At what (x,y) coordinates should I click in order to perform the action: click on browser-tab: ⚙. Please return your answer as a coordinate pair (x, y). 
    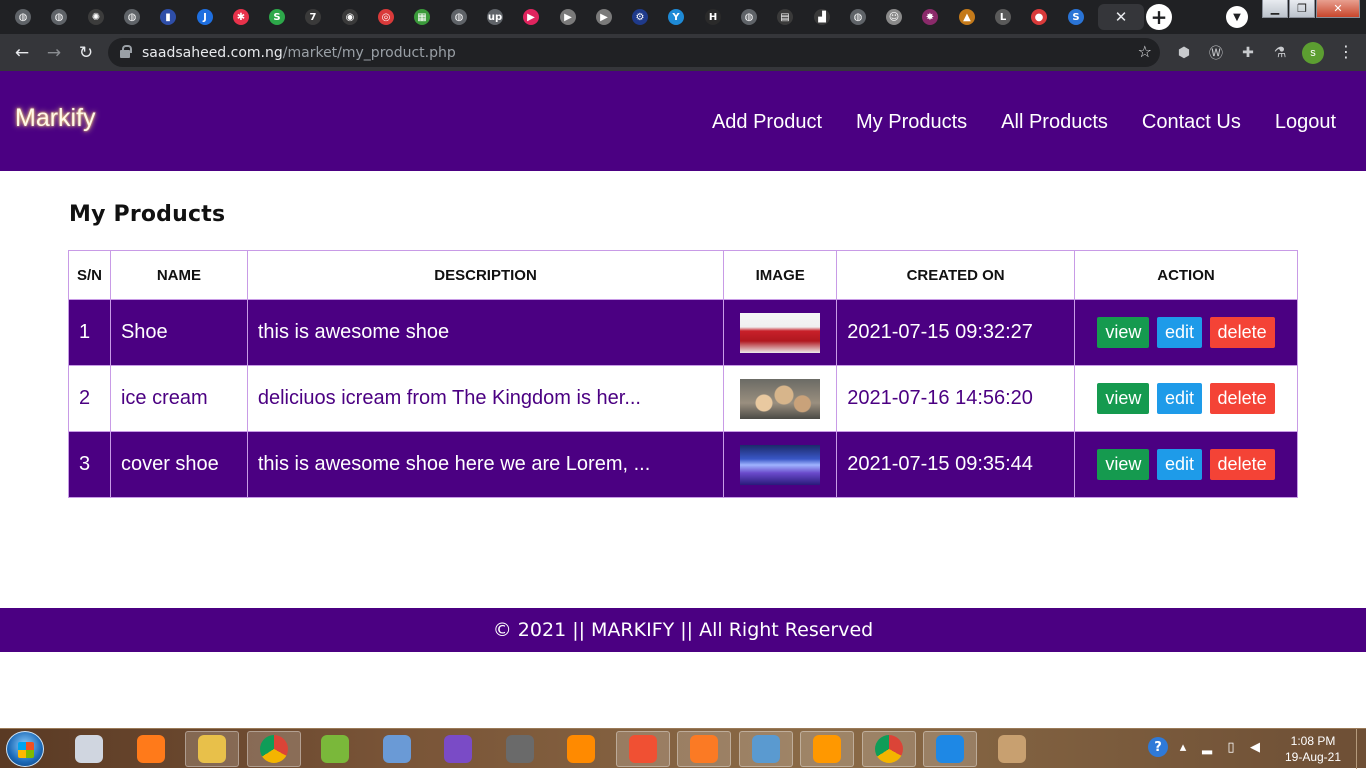
    Looking at the image, I should click on (640, 17).